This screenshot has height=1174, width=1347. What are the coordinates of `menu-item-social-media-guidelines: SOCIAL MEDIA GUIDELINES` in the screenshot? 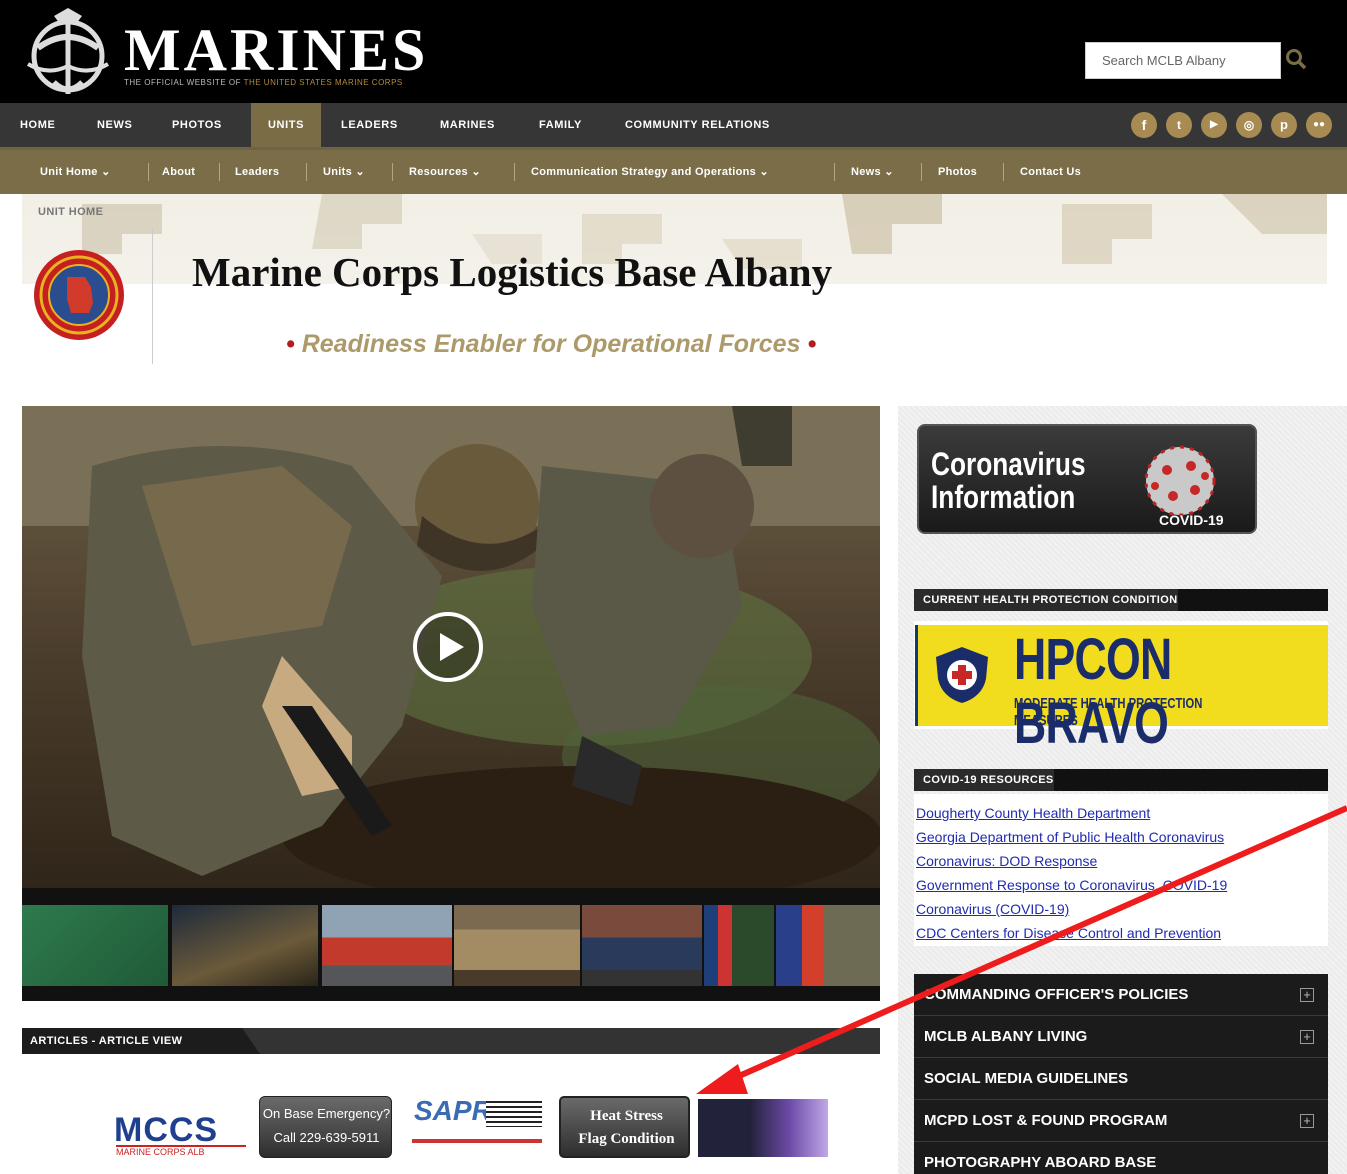 It's located at (1121, 1079).